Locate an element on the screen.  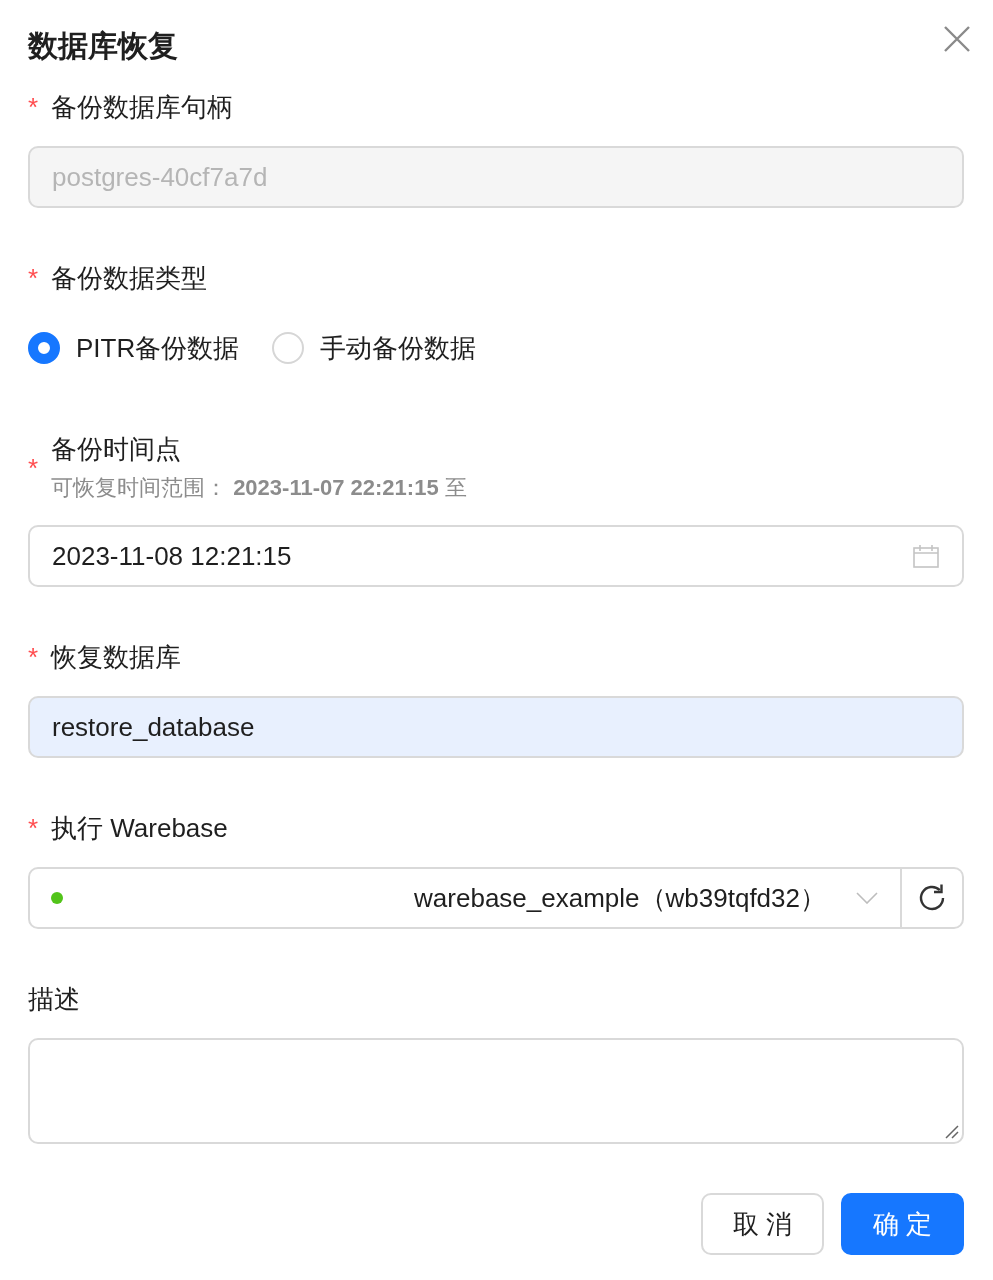
radio-option: PITR备份数据 is located at coordinates (134, 348).